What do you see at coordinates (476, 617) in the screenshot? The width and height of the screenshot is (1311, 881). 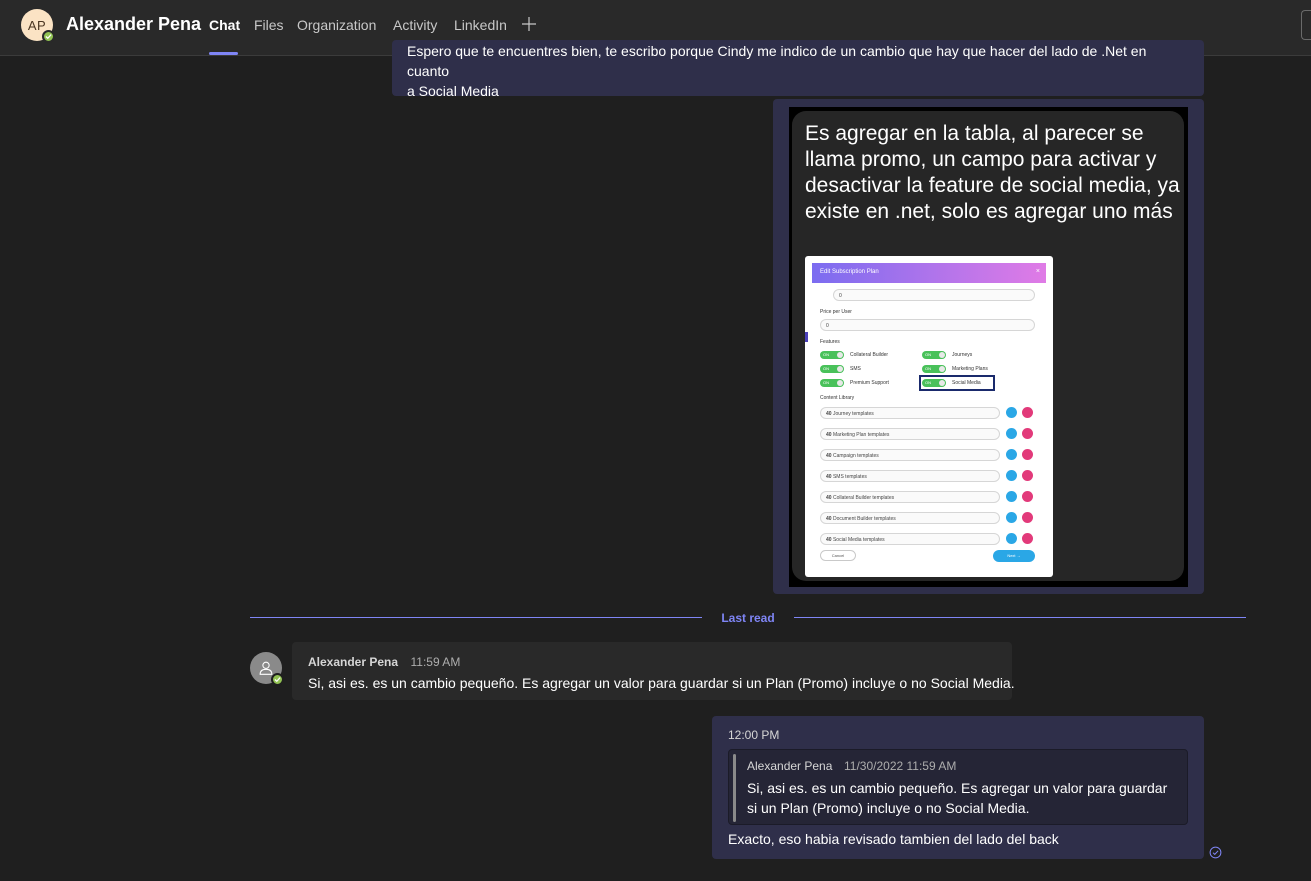 I see `last-read-line-left` at bounding box center [476, 617].